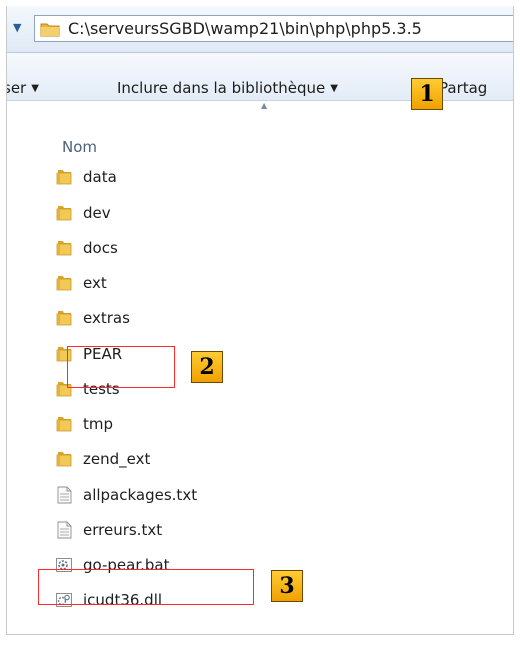 The height and width of the screenshot is (645, 520). Describe the element at coordinates (245, 28) in the screenshot. I see `address-path: C:\serveursSGBD\wamp21\bin\php\php5.3.5` at that location.